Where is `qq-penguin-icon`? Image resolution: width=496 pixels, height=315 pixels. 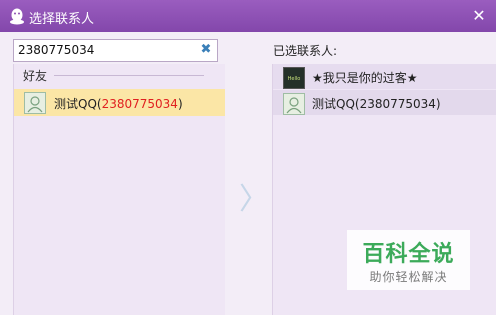
qq-penguin-icon is located at coordinates (17, 16).